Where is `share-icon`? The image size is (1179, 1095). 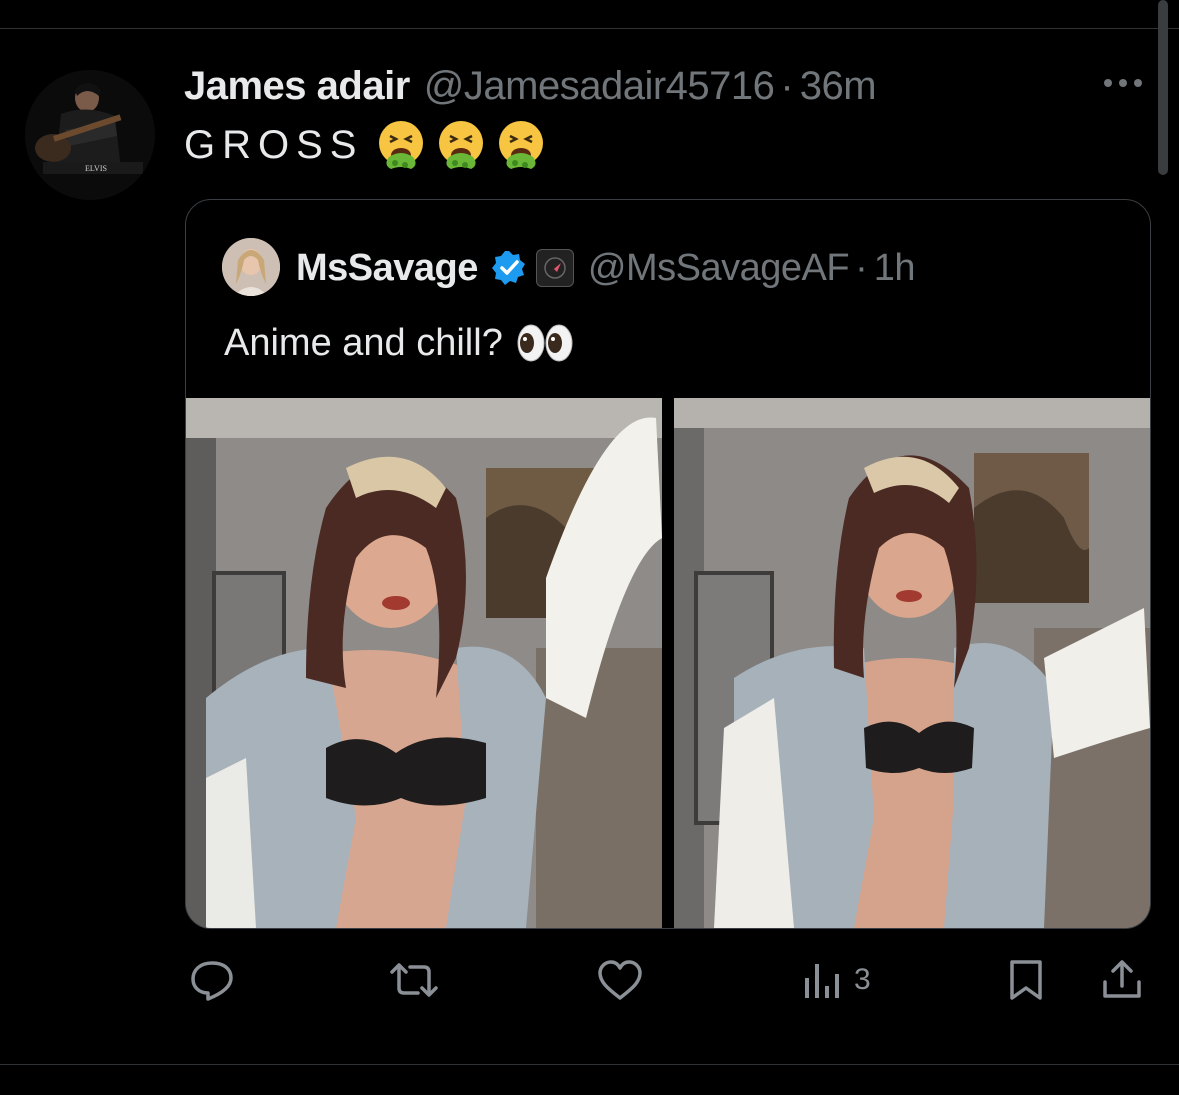 share-icon is located at coordinates (1122, 979).